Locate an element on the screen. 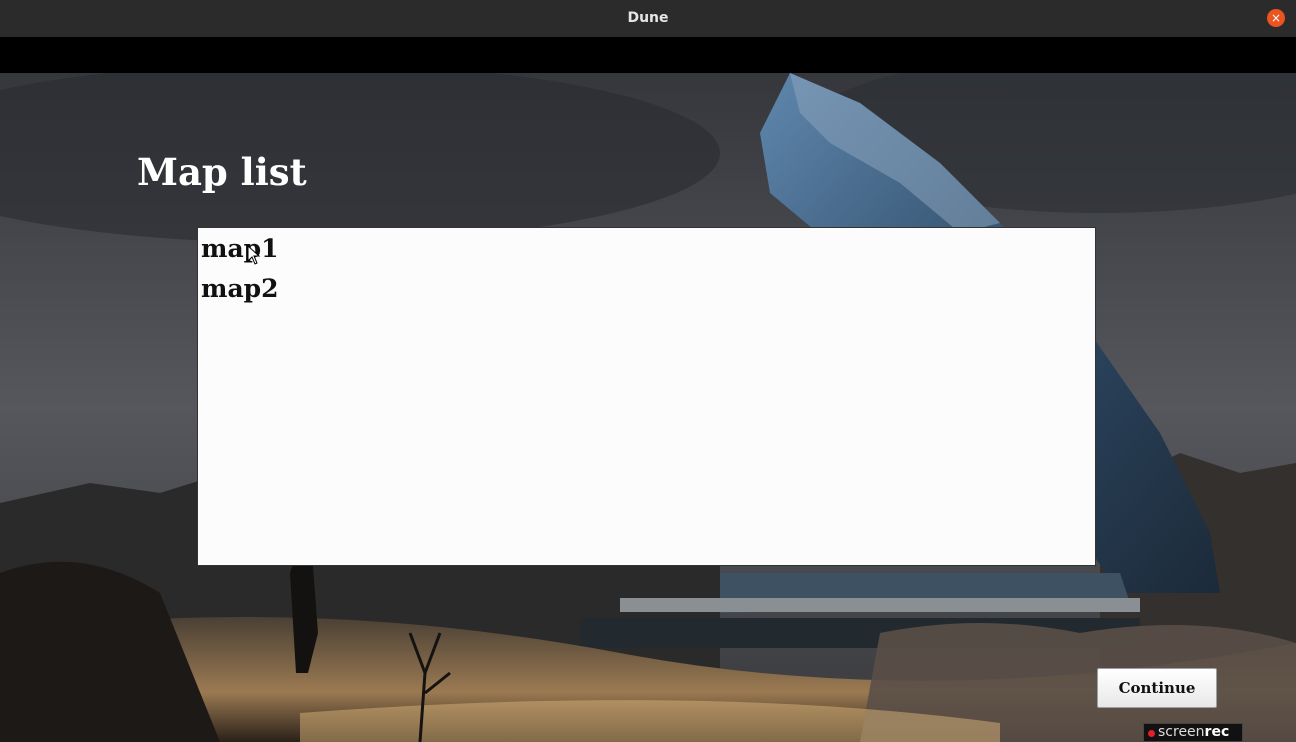 This screenshot has height=742, width=1296. watermark-text: screen is located at coordinates (1181, 732).